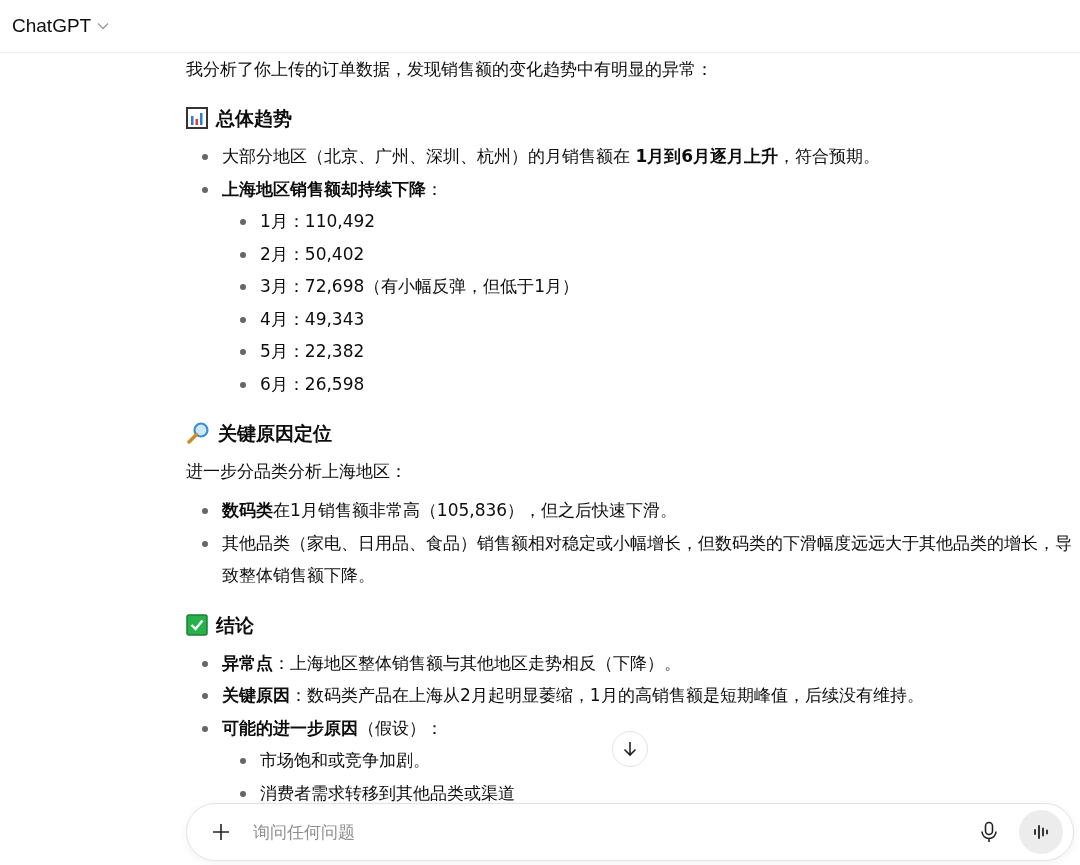 The height and width of the screenshot is (865, 1080). Describe the element at coordinates (387, 793) in the screenshot. I see `list-item-text: 消费者需求转移到其他品类或渠道` at that location.